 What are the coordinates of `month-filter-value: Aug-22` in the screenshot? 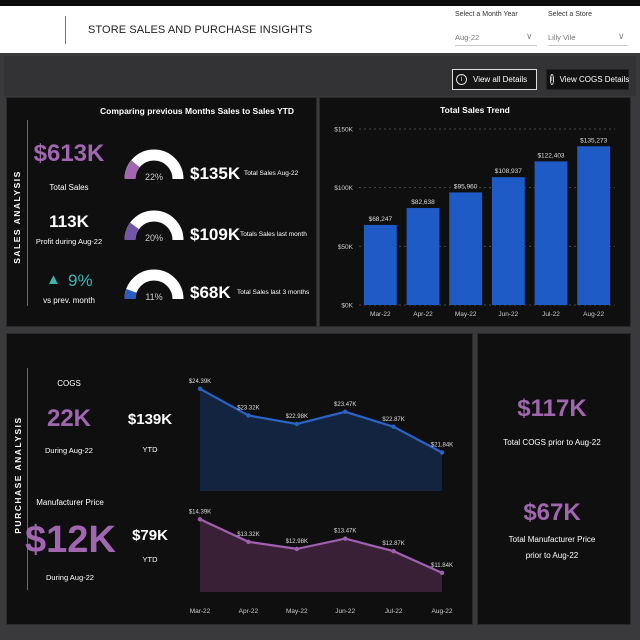 It's located at (467, 37).